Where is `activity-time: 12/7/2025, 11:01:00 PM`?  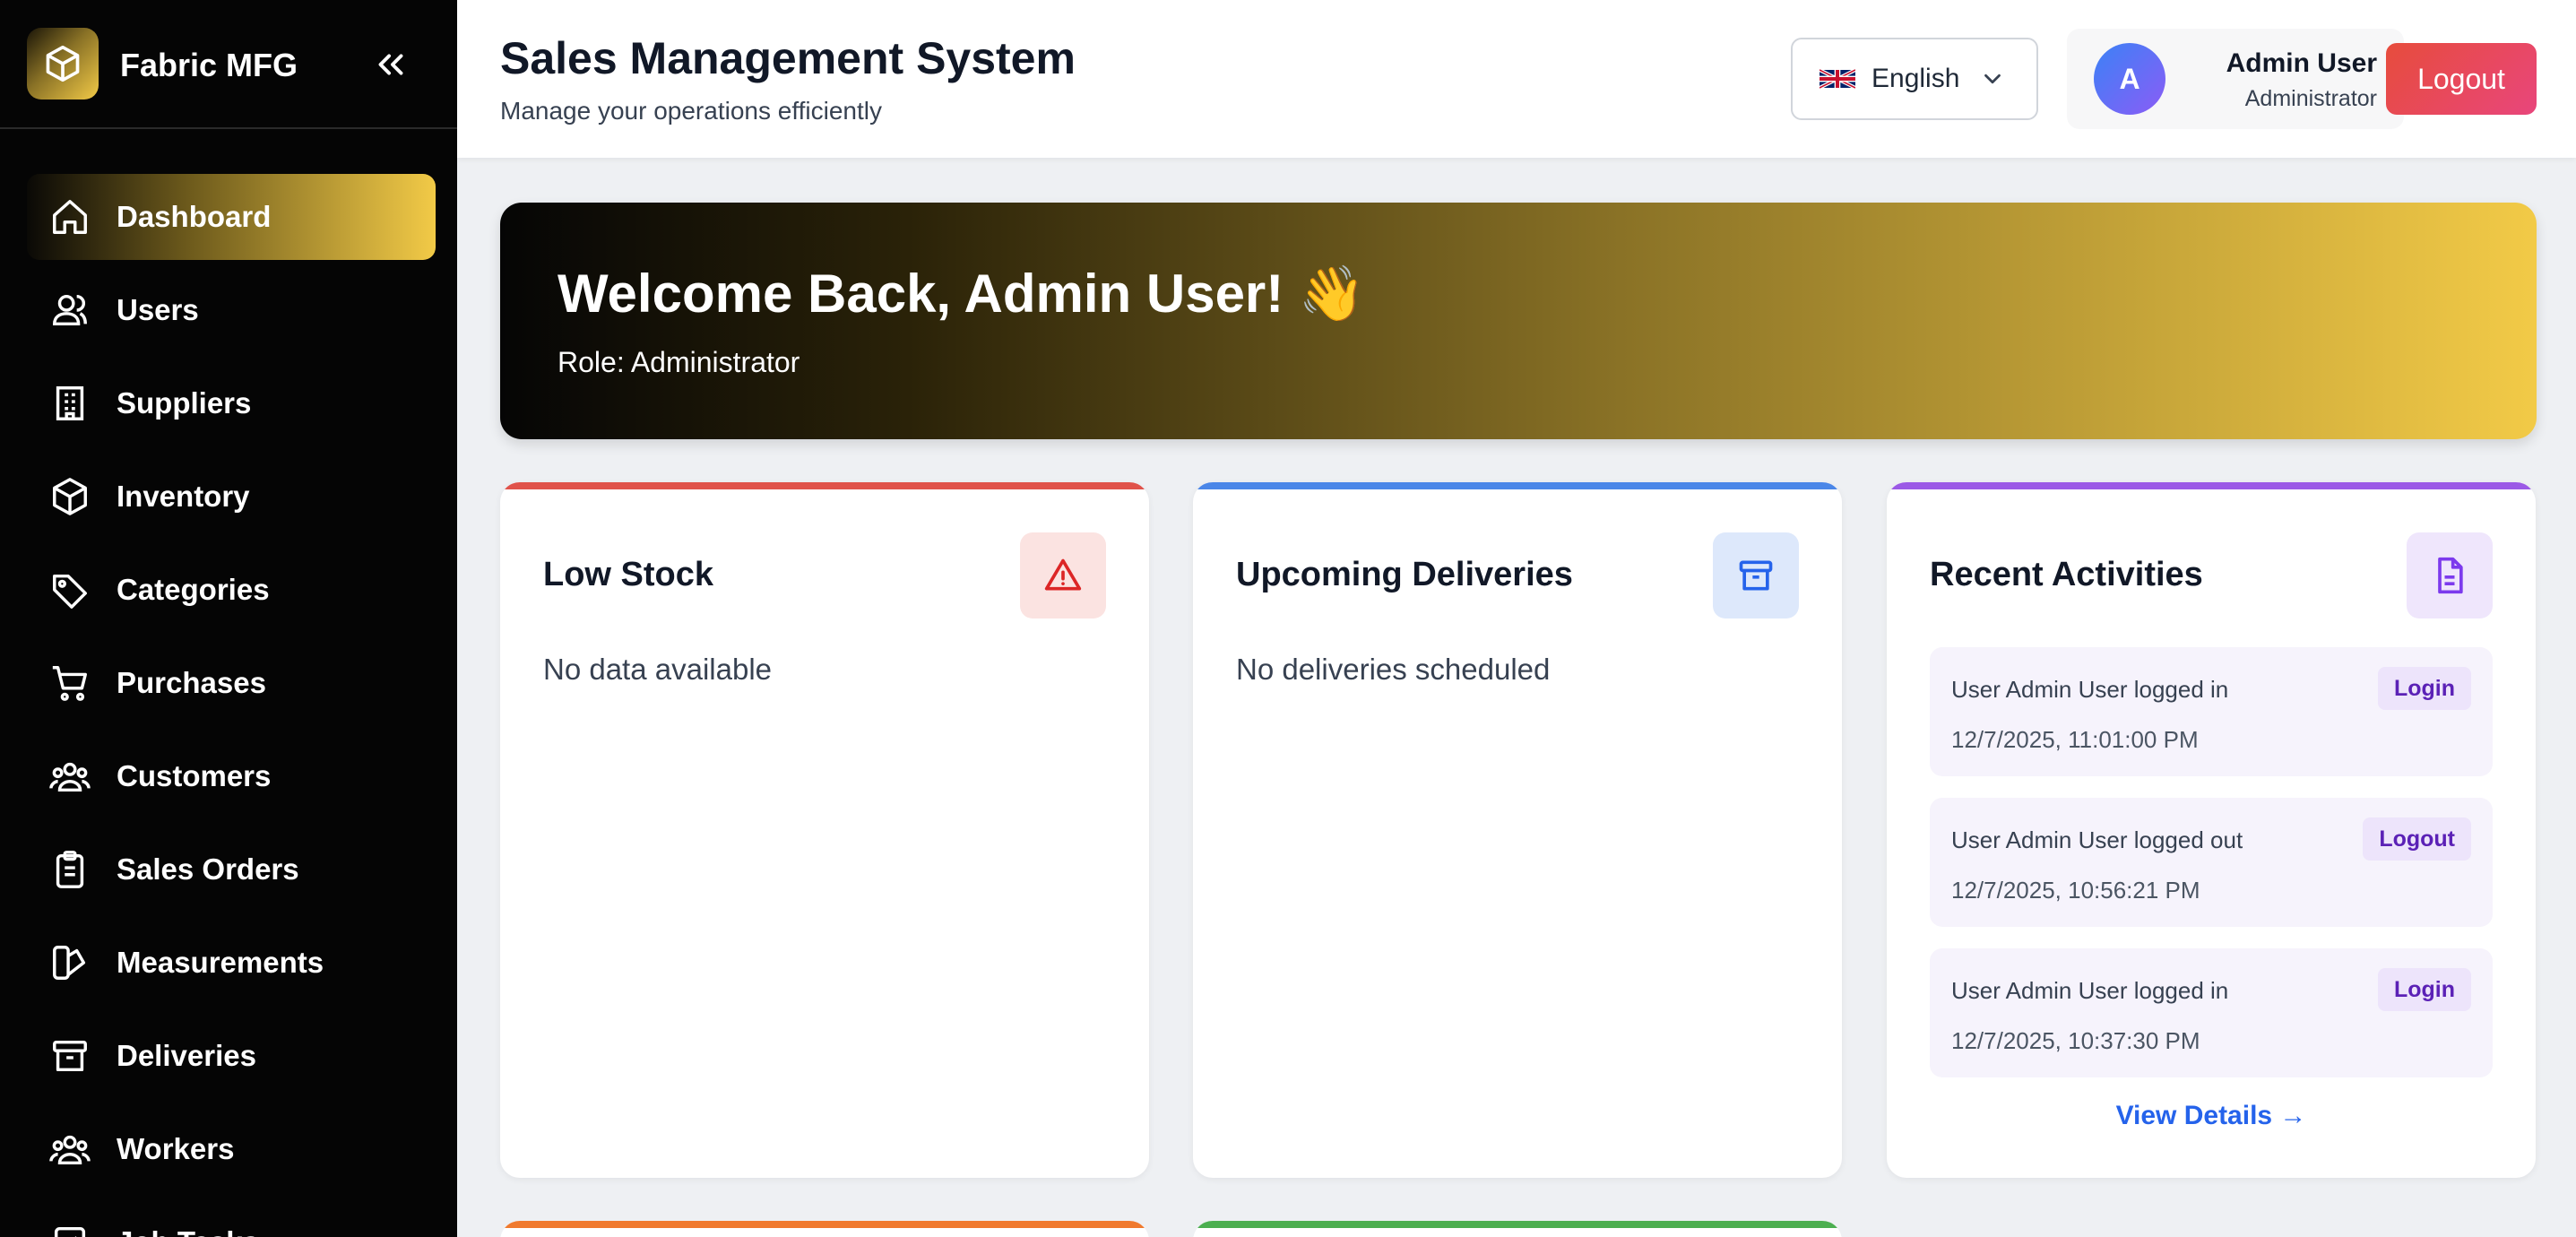
activity-time: 12/7/2025, 11:01:00 PM is located at coordinates (2075, 739).